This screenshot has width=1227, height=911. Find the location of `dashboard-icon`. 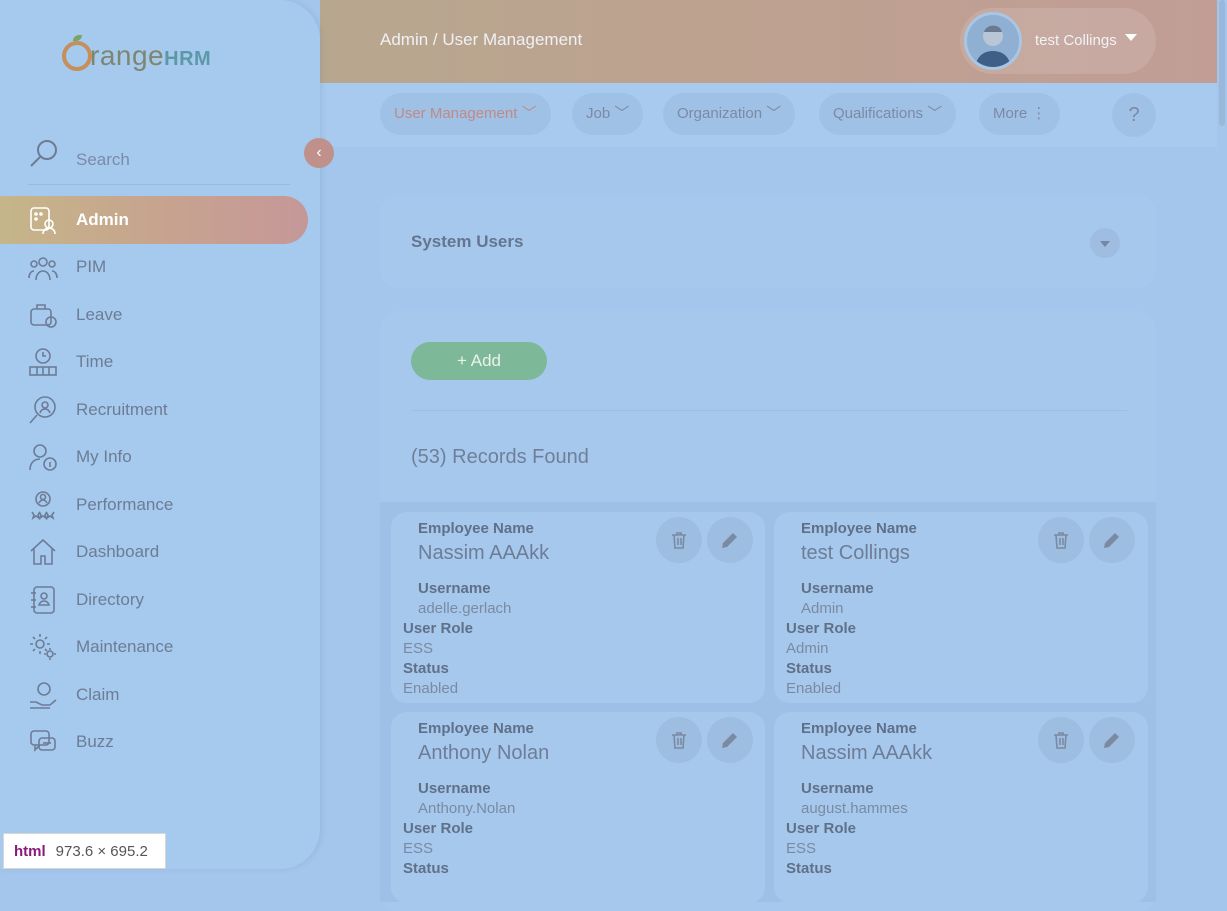

dashboard-icon is located at coordinates (43, 552).